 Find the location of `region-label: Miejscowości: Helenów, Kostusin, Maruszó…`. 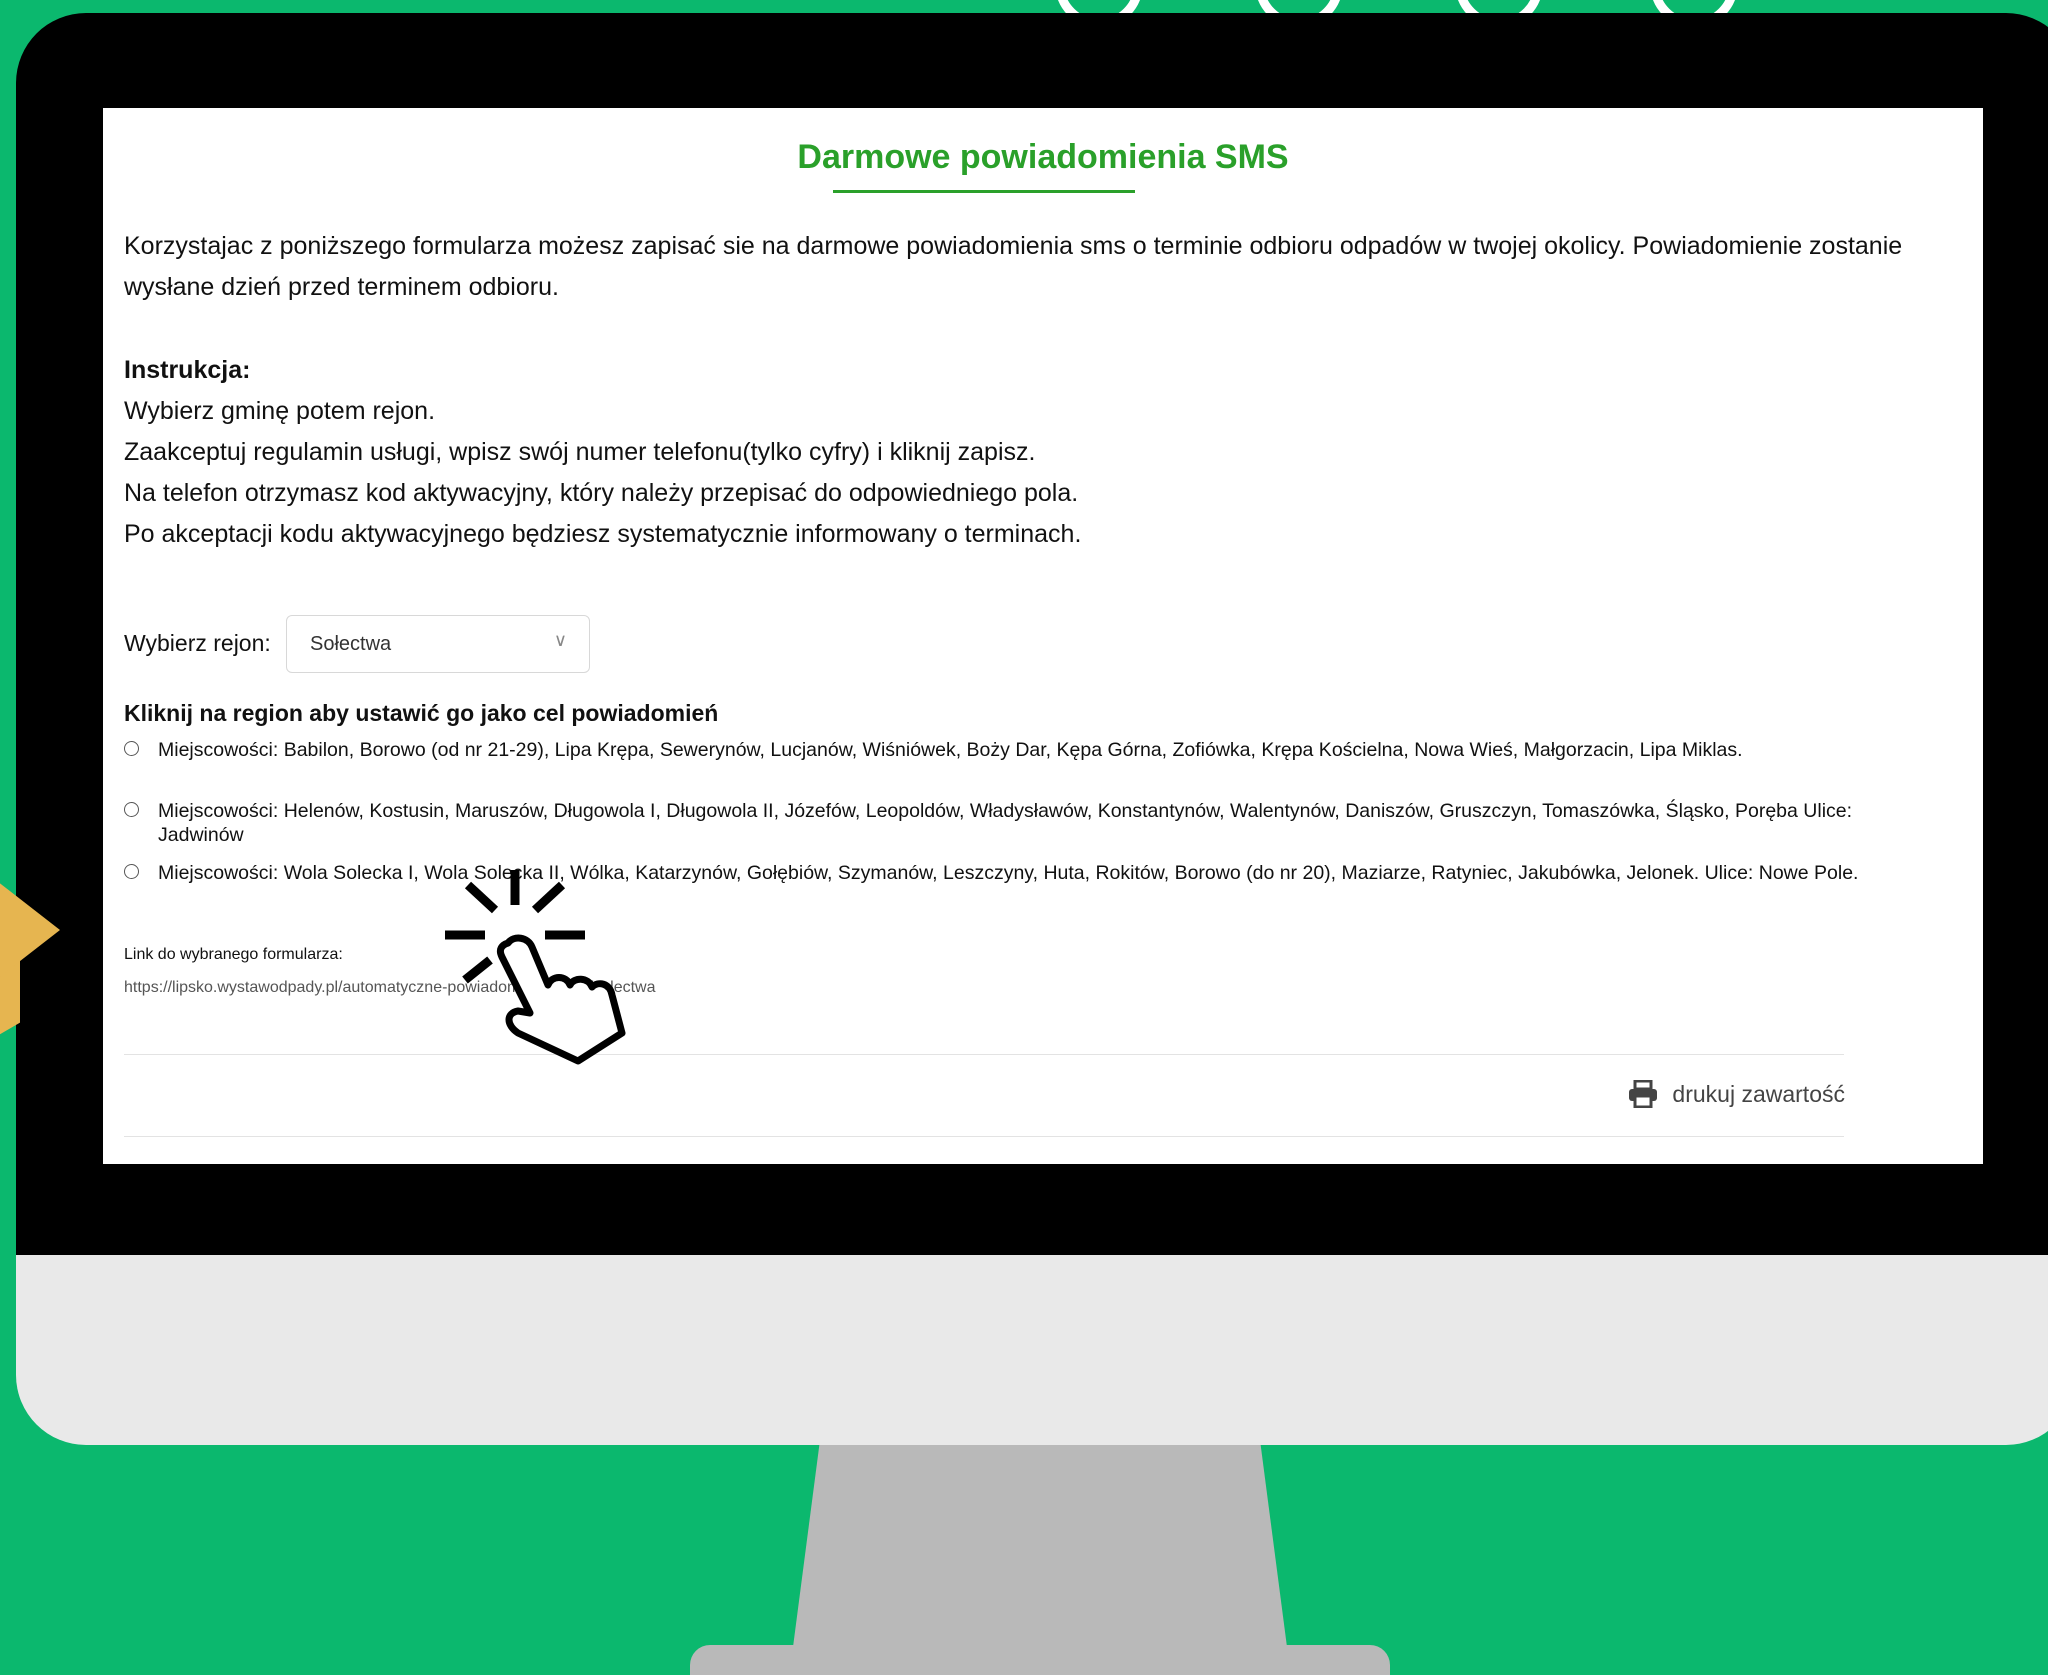

region-label: Miejscowości: Helenów, Kostusin, Maruszó… is located at coordinates (1005, 823).